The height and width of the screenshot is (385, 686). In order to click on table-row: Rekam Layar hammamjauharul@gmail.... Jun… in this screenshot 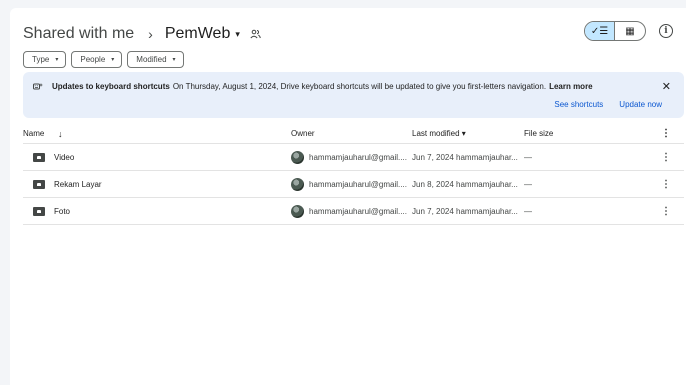, I will do `click(353, 184)`.